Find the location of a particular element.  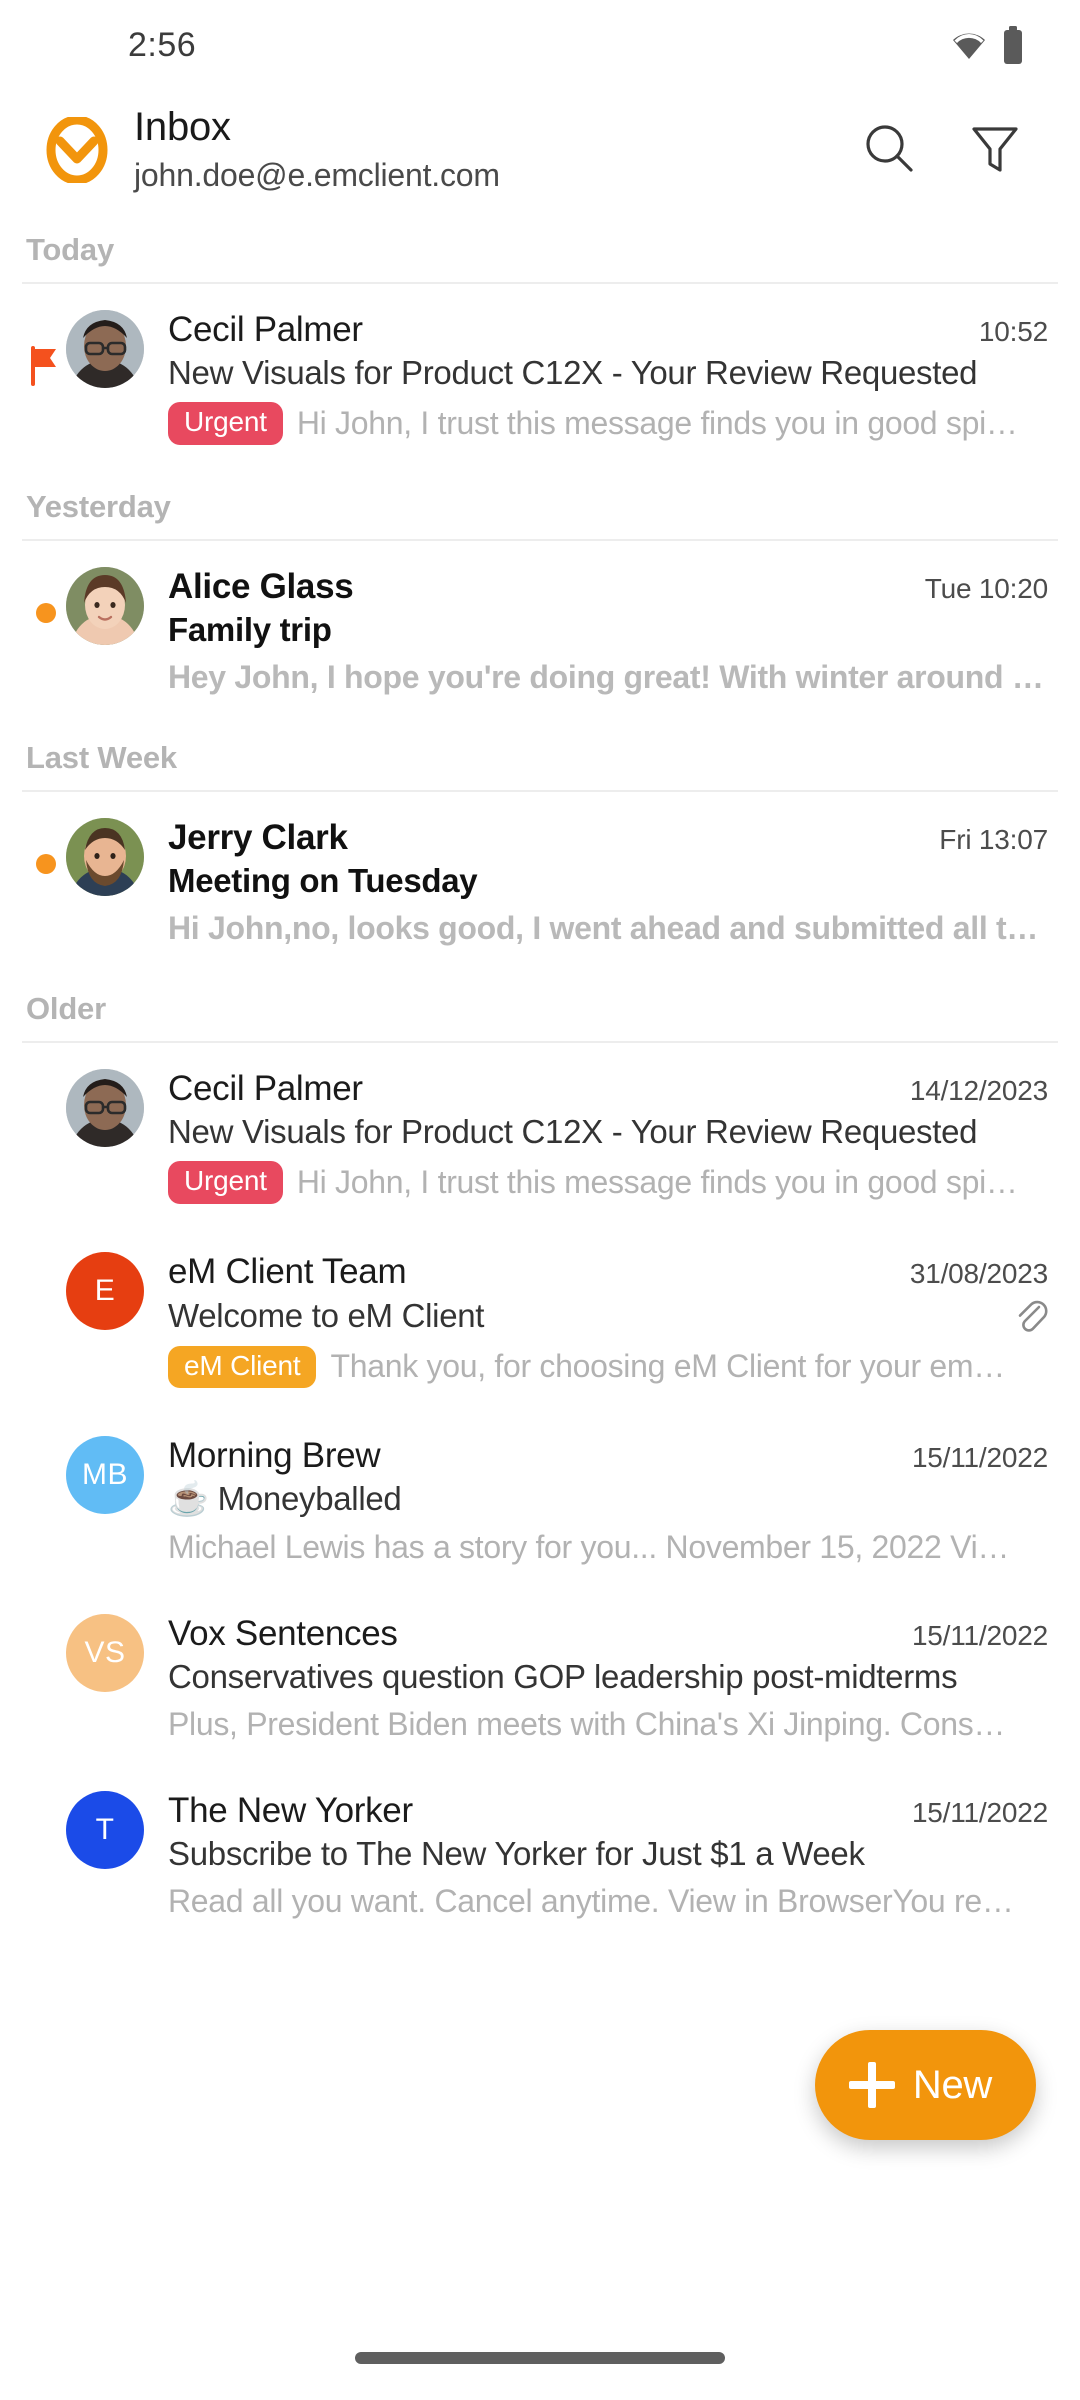

flag-icon is located at coordinates (45, 366).